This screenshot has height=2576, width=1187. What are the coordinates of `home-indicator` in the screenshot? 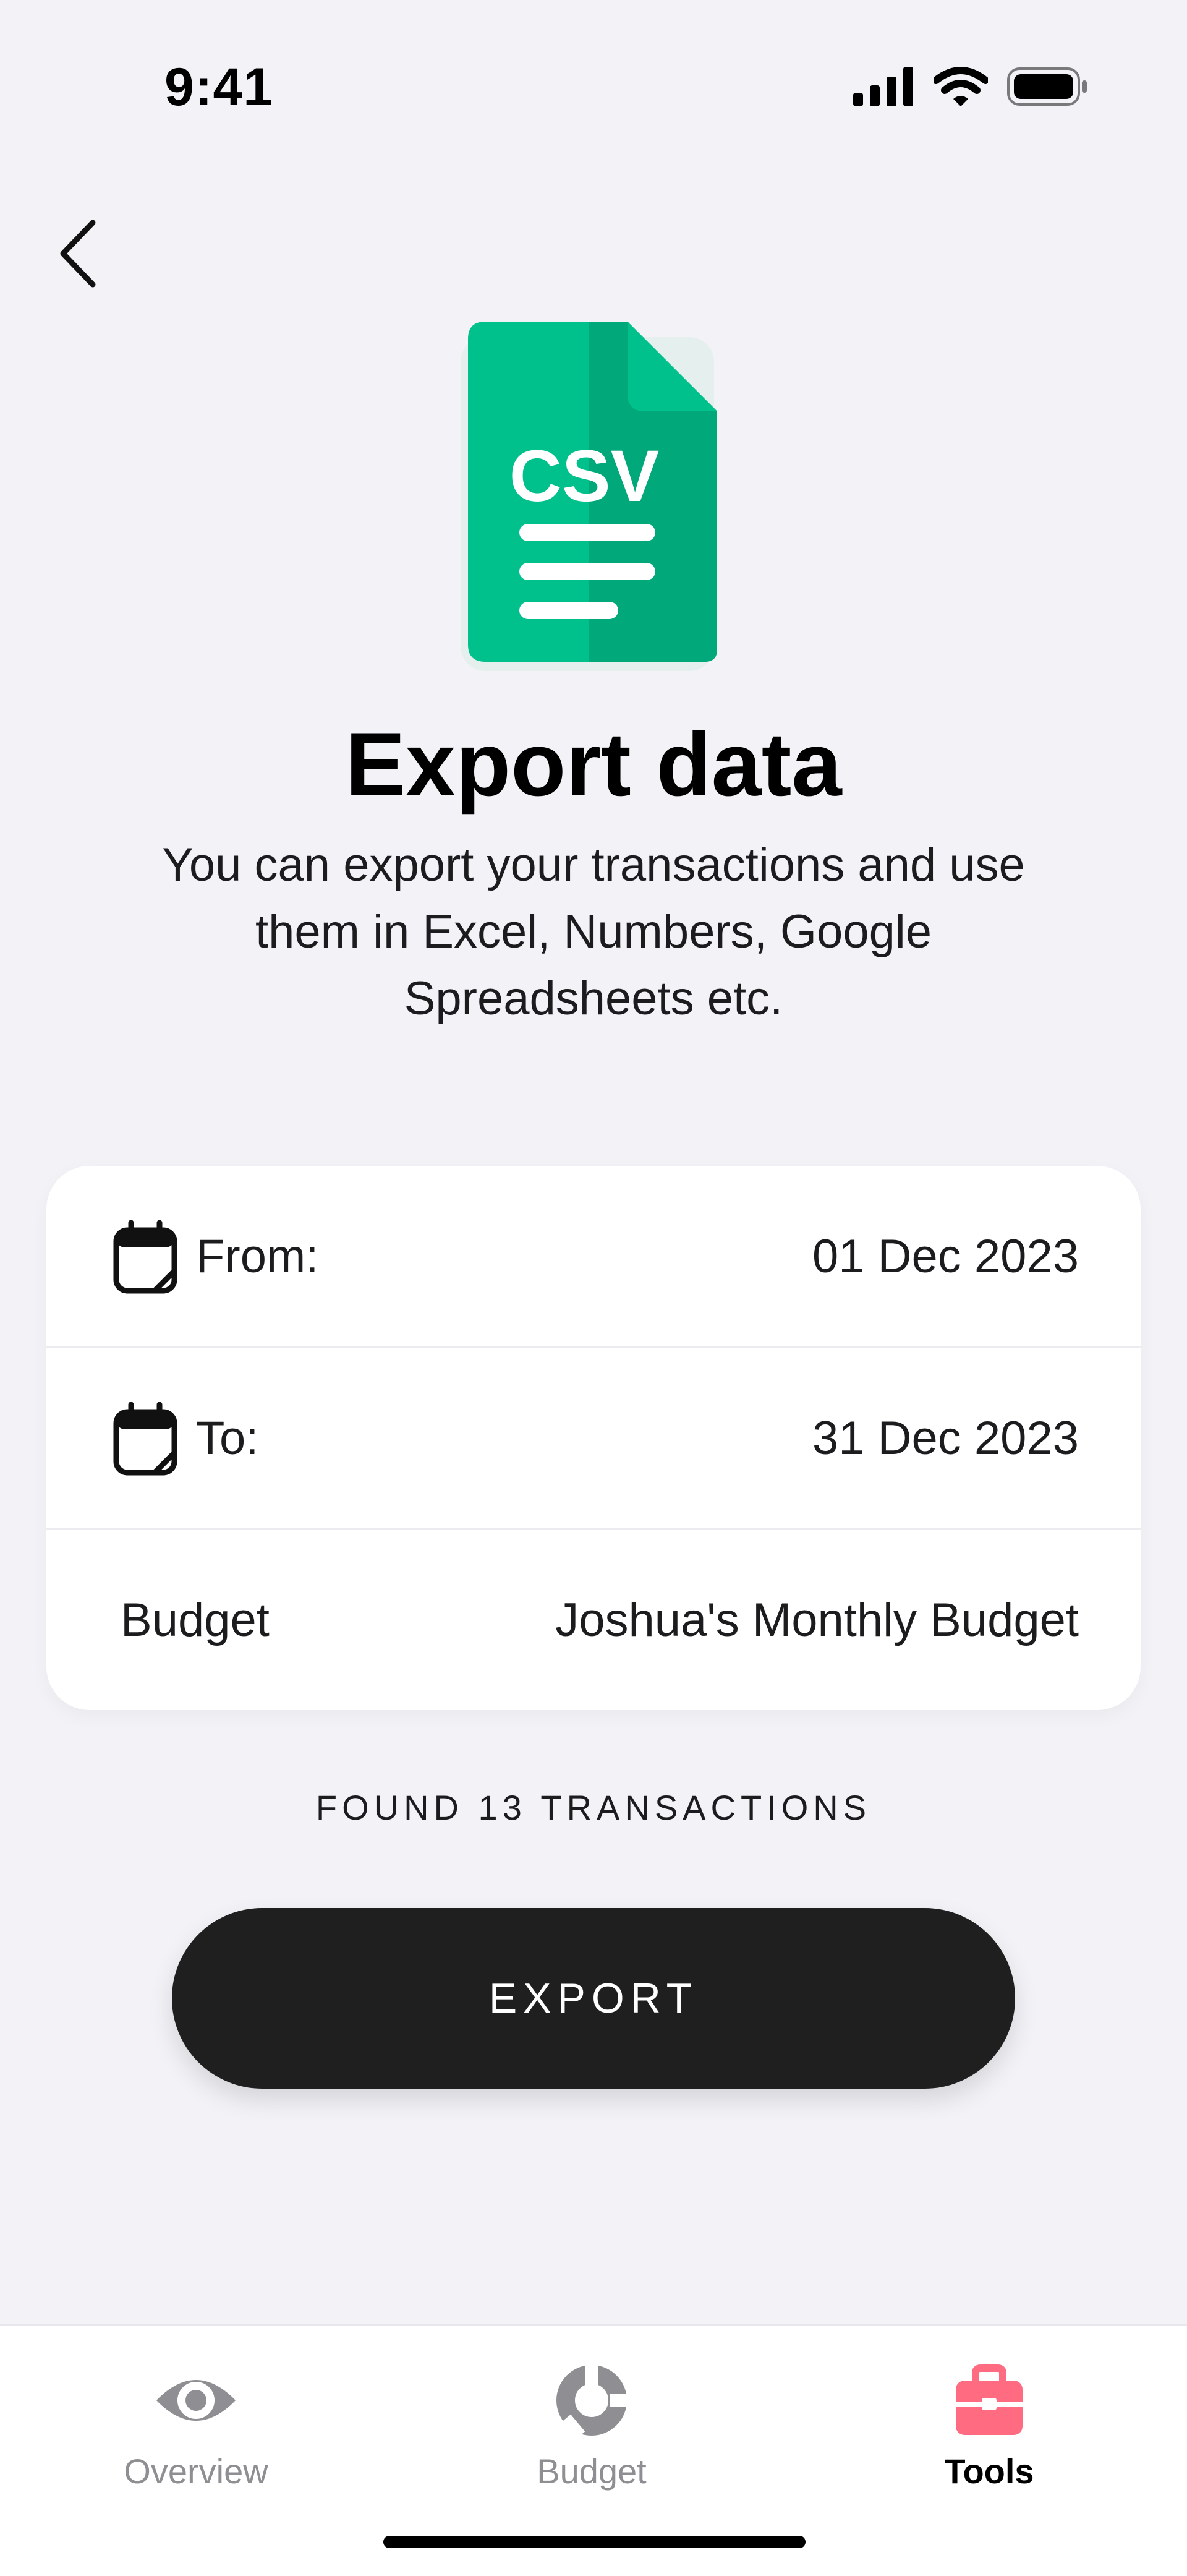 It's located at (595, 2542).